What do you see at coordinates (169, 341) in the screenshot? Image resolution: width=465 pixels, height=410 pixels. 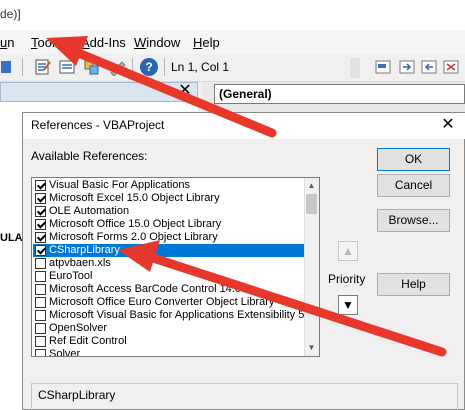 I see `reference-item: Ref Edit Control` at bounding box center [169, 341].